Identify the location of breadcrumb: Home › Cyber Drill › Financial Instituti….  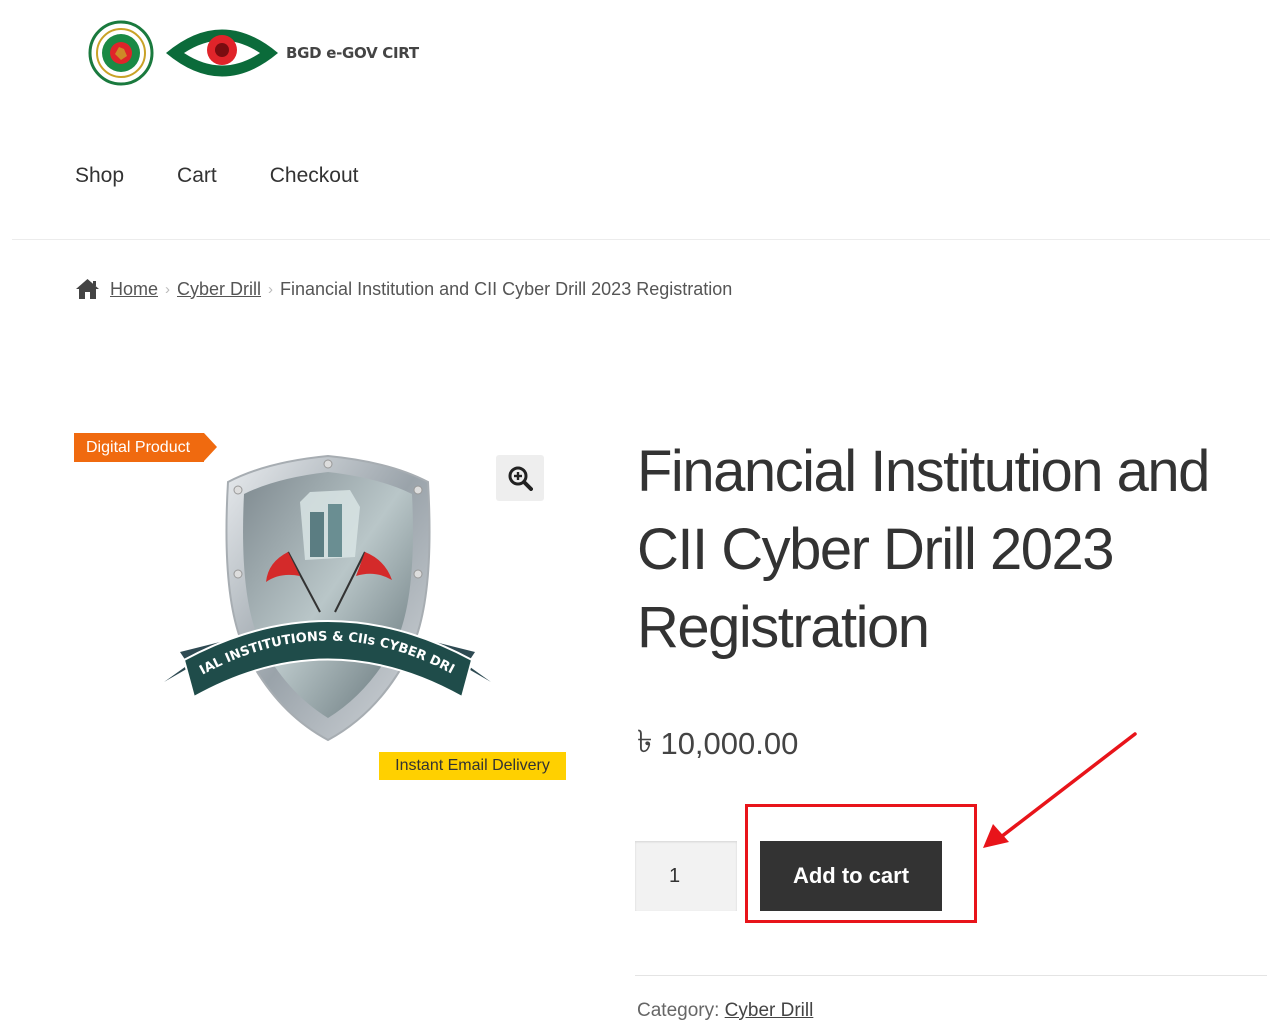
(403, 289).